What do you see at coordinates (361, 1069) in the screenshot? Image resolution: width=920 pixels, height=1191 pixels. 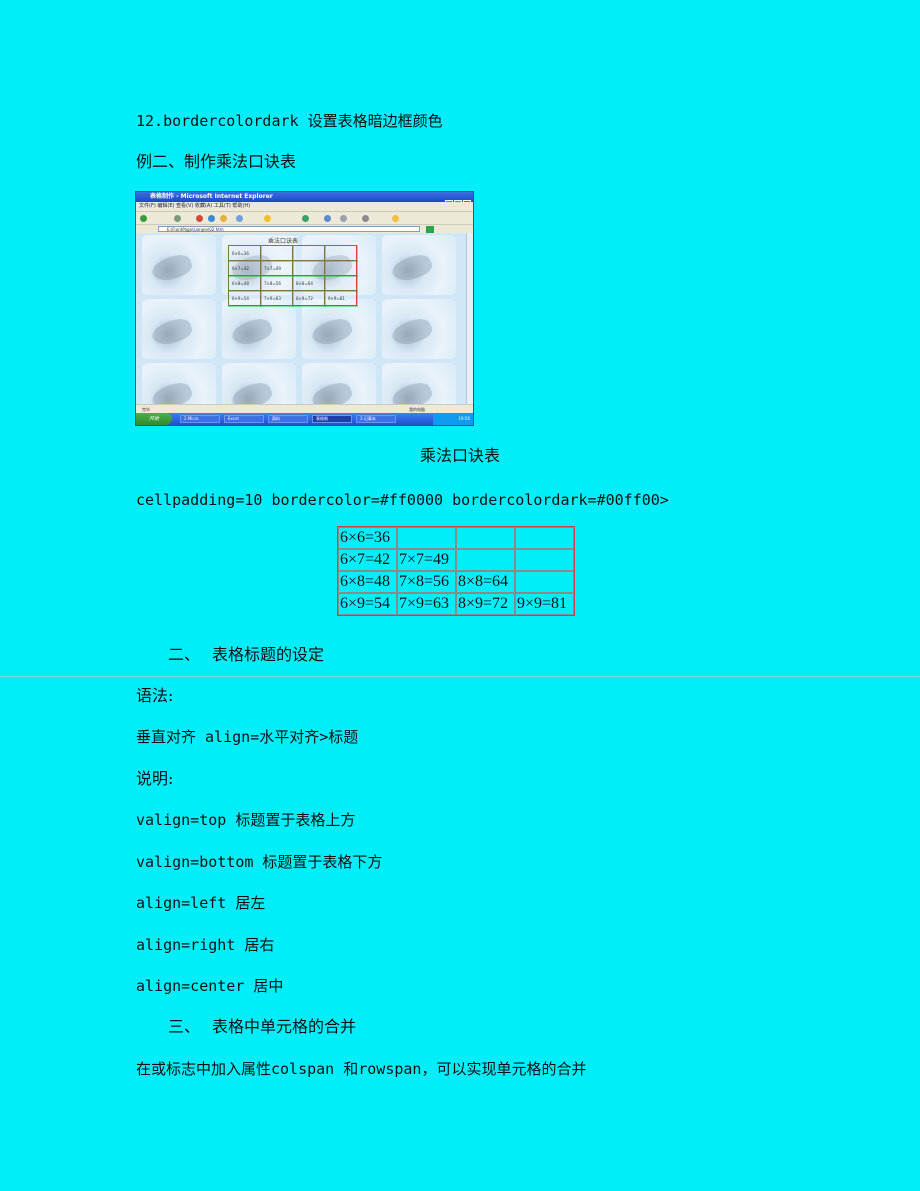 I see `merge-text: 在或标志中加入属性colspan 和rowspan，可以实现单元格的合并` at bounding box center [361, 1069].